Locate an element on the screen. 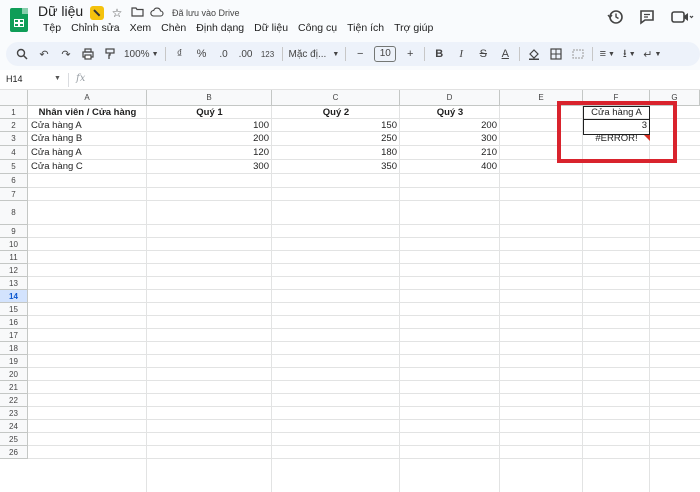  vertical-align-icon: ⭳ ▼ is located at coordinates (629, 54).